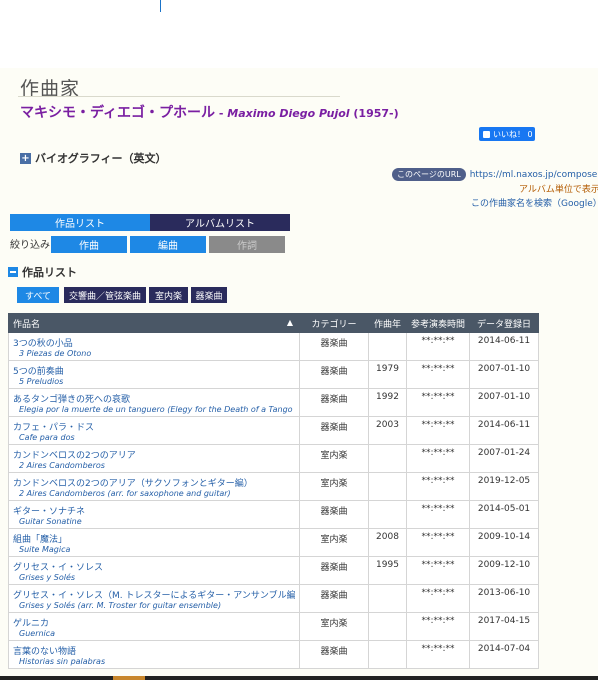  Describe the element at coordinates (154, 661) in the screenshot. I see `work-original-title: Historias sin palabras` at that location.